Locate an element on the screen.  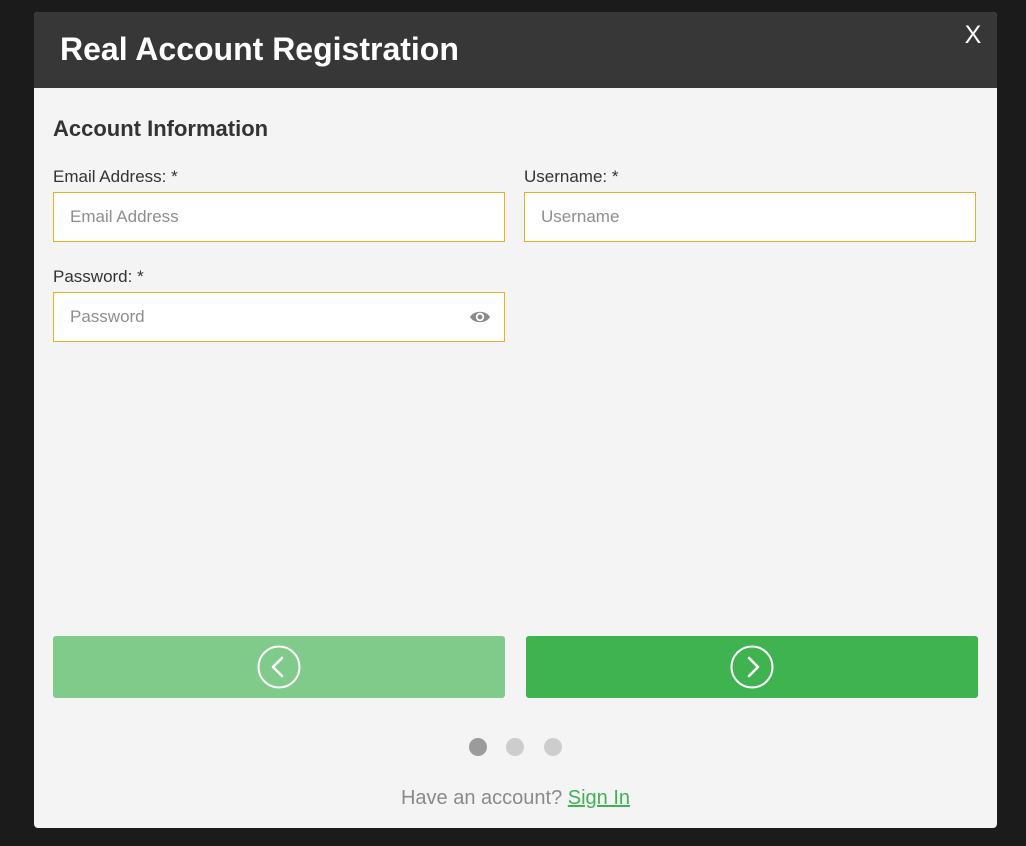
section-title: Account Information is located at coordinates (161, 128).